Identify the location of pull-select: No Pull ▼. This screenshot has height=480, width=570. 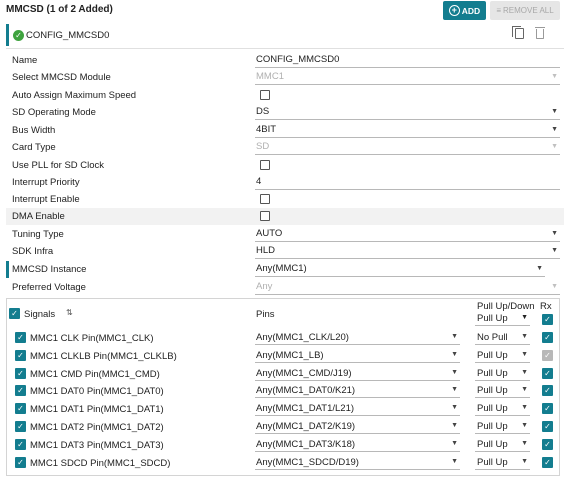
(502, 338).